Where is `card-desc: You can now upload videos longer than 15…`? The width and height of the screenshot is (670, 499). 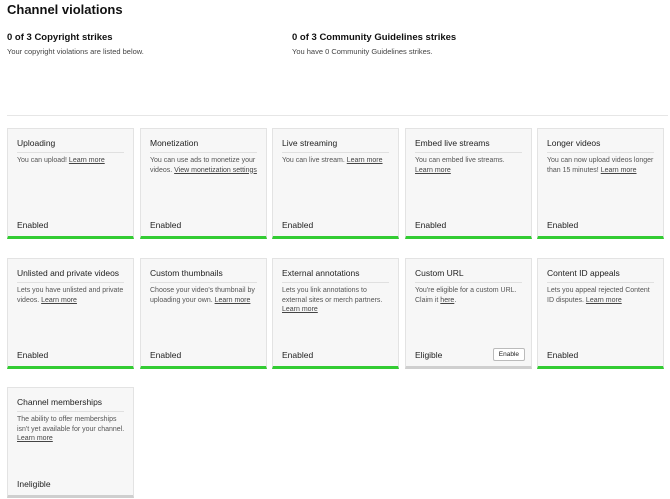 card-desc: You can now upload videos longer than 15… is located at coordinates (601, 165).